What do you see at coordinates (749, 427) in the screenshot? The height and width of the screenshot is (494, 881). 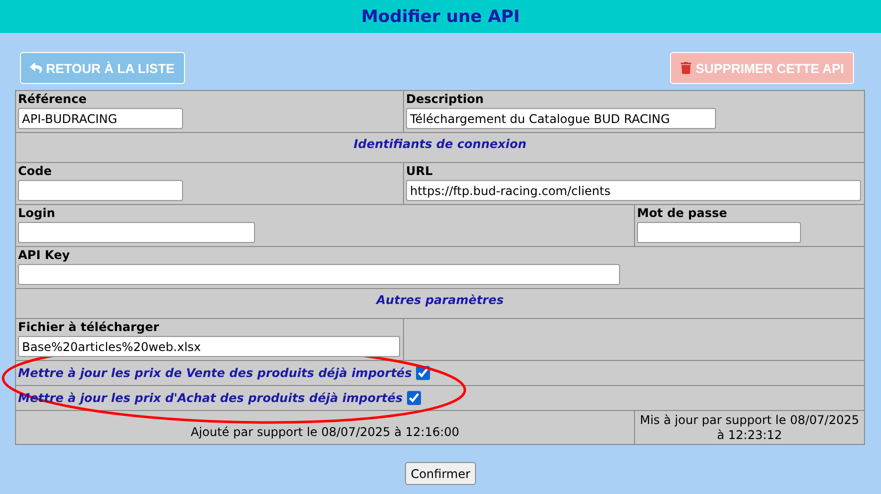 I see `updated-info: Mis à jour par support le 08/07/2025 à 12:23:12` at bounding box center [749, 427].